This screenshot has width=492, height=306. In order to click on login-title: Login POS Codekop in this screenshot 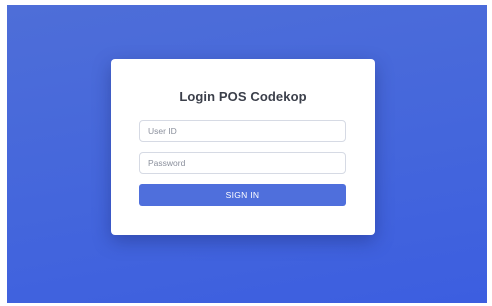, I will do `click(243, 96)`.